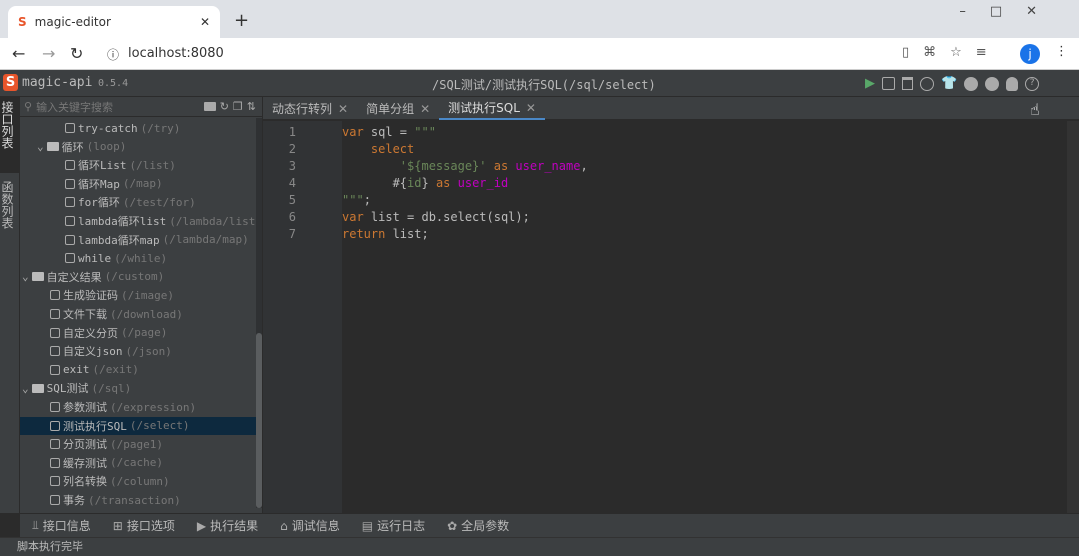  What do you see at coordinates (1073, 317) in the screenshot?
I see `editor-scrollbar` at bounding box center [1073, 317].